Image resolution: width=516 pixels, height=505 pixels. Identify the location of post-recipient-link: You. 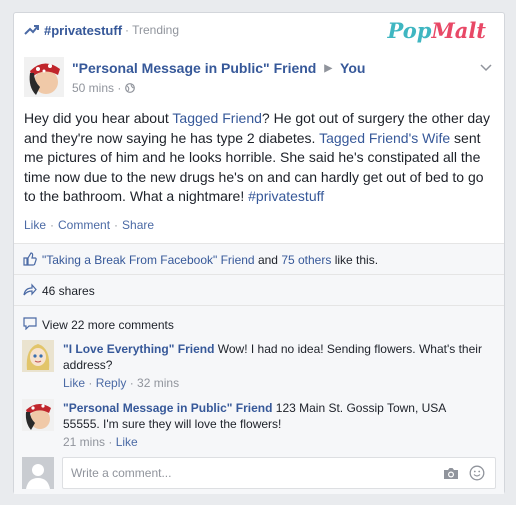
(352, 68).